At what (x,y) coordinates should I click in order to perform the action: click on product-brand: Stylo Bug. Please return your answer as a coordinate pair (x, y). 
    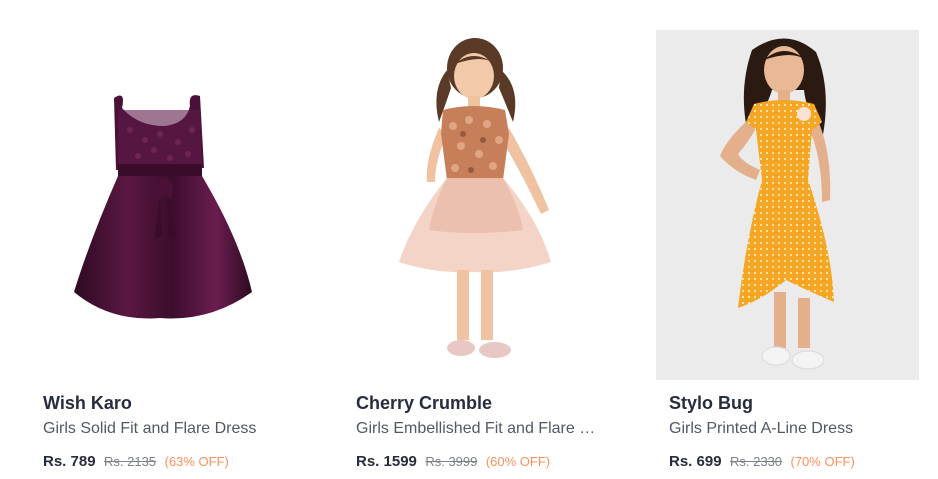
    Looking at the image, I should click on (711, 403).